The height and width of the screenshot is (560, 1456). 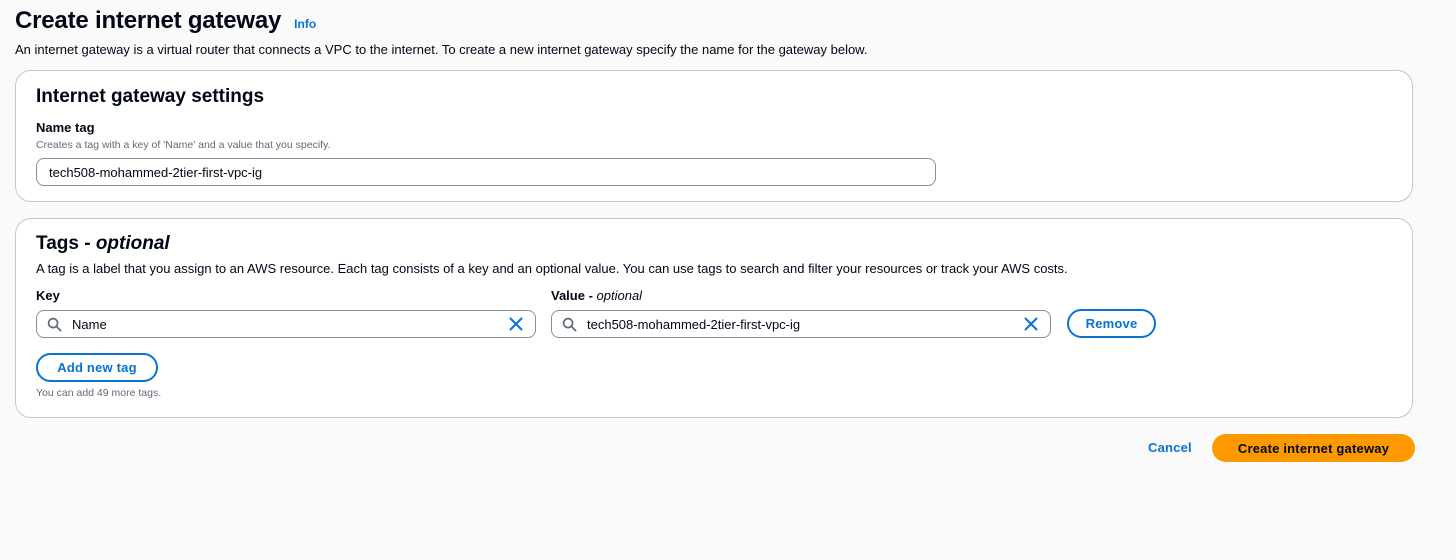 What do you see at coordinates (97, 367) in the screenshot?
I see `add-new-tag-button: Add new tag` at bounding box center [97, 367].